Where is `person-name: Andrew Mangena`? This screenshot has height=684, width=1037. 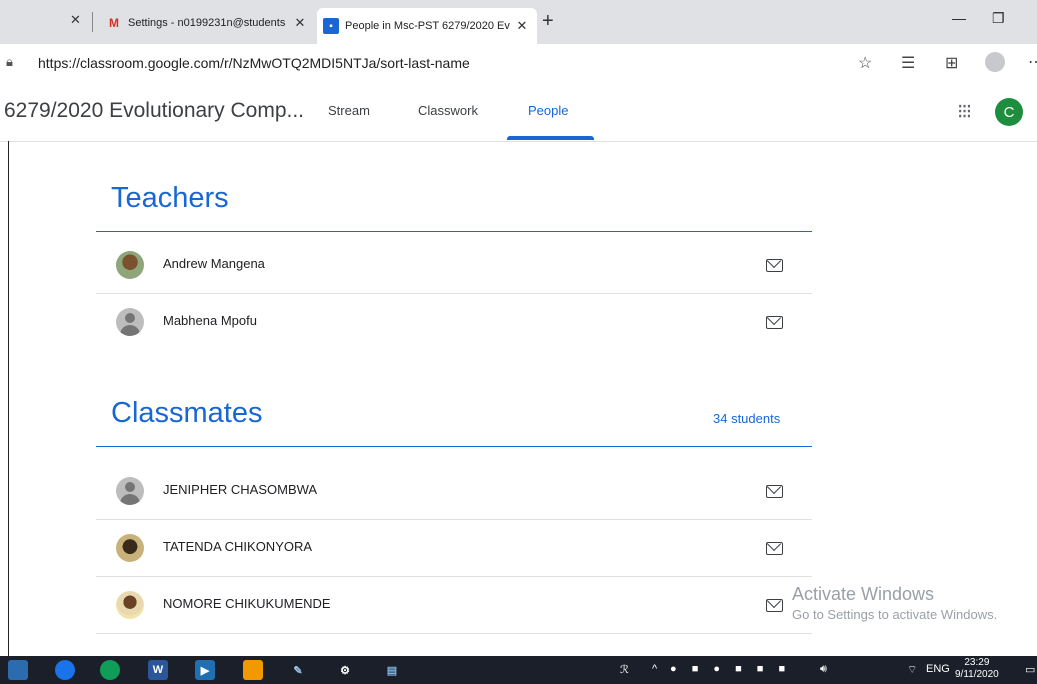
person-name: Andrew Mangena is located at coordinates (214, 263).